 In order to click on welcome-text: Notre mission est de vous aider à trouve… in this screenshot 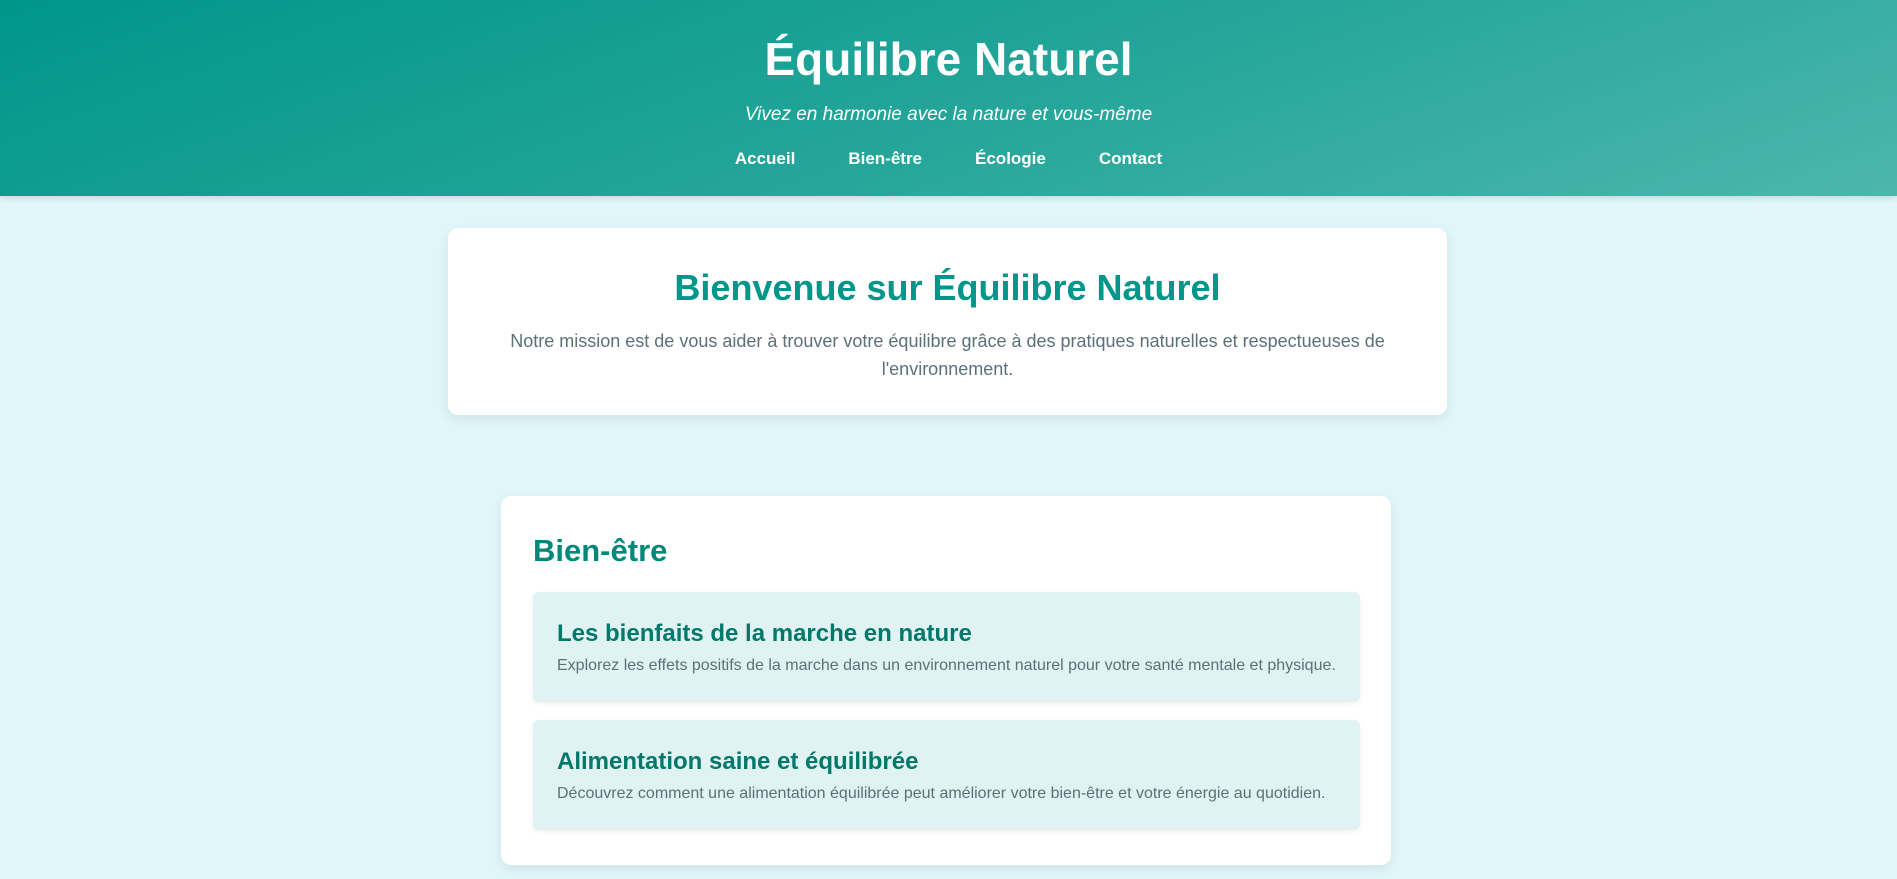, I will do `click(947, 355)`.